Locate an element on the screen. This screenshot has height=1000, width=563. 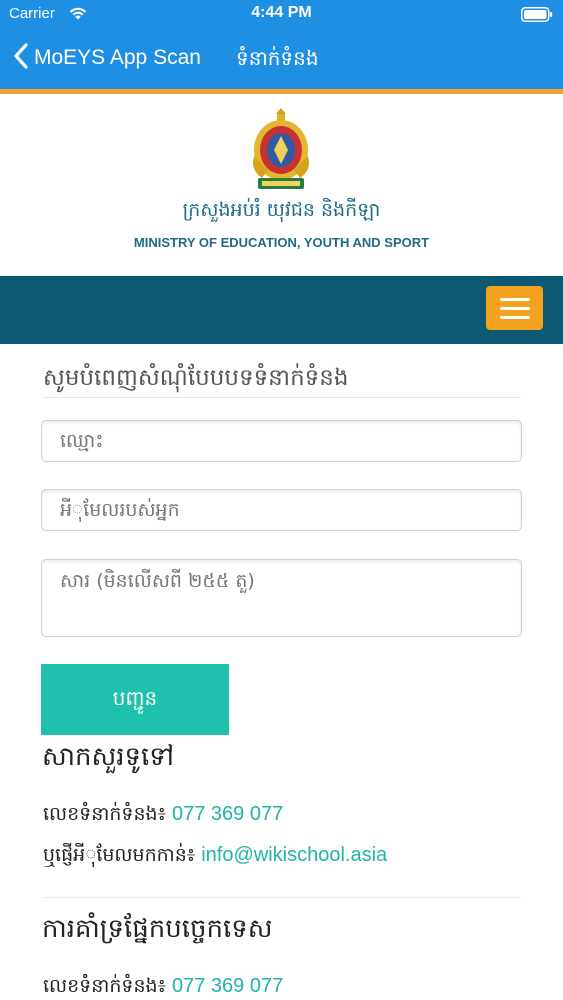
back-button: MoEYS App Scan is located at coordinates (107, 58).